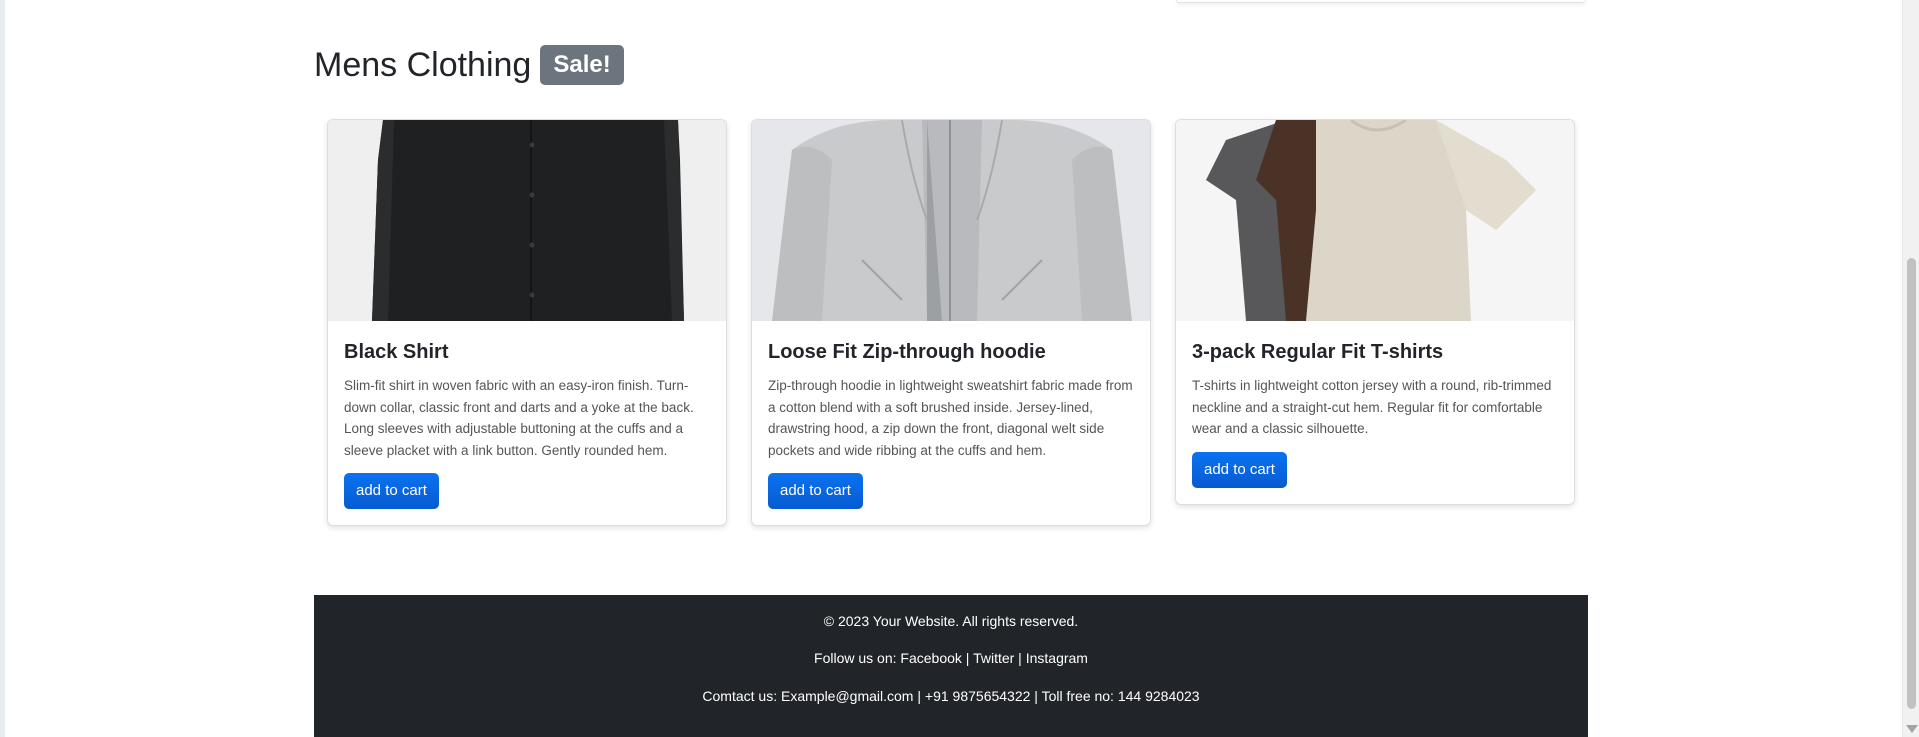  Describe the element at coordinates (741, 696) in the screenshot. I see `footer-contact-label: Comtact us:` at that location.